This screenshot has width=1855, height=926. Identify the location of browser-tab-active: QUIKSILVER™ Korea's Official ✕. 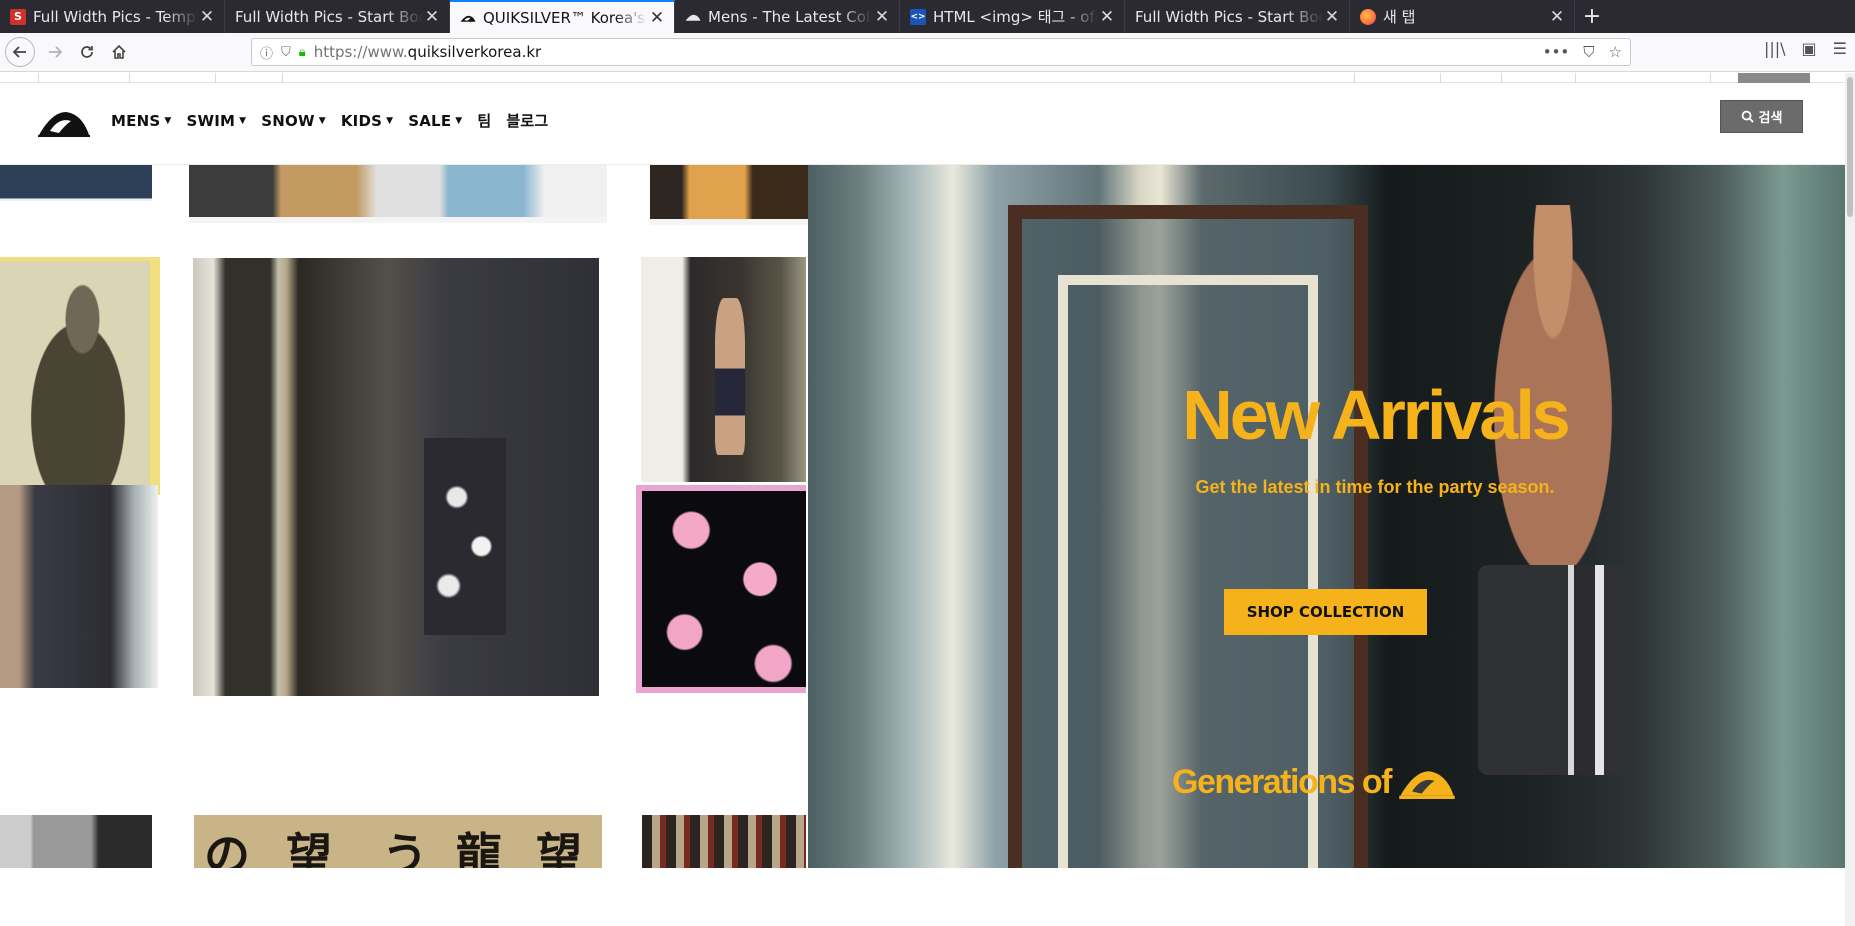
(562, 16).